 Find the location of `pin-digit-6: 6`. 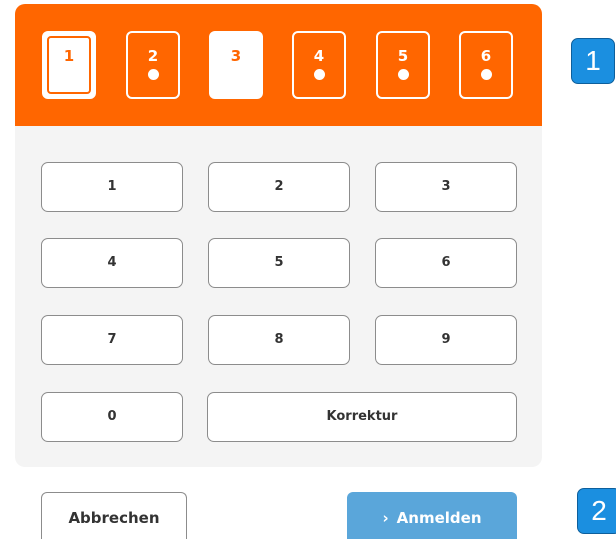

pin-digit-6: 6 is located at coordinates (486, 65).